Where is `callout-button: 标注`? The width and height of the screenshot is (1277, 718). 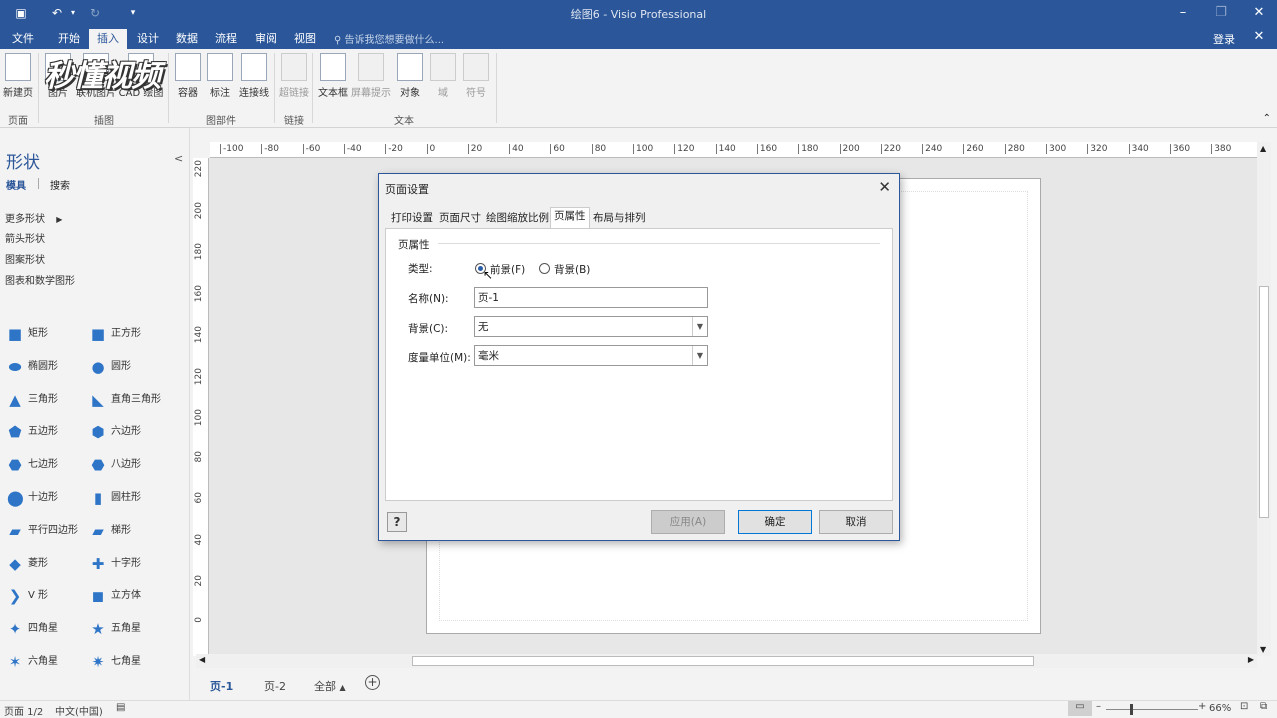
callout-button: 标注 is located at coordinates (220, 76).